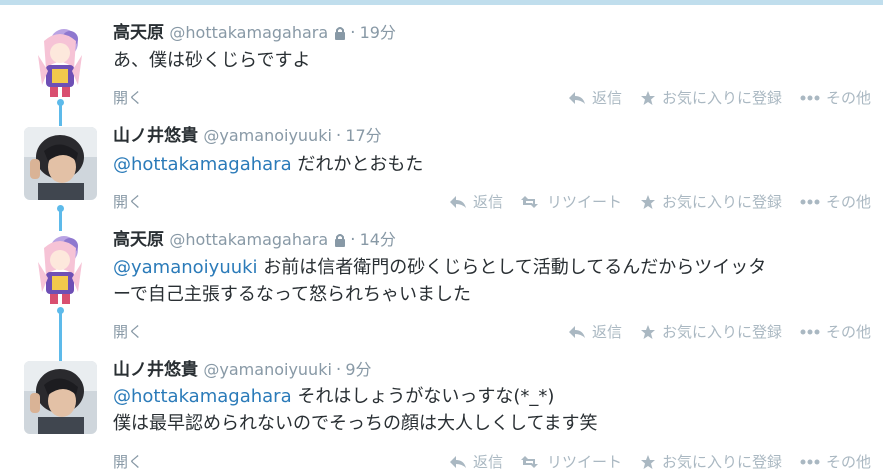 The height and width of the screenshot is (472, 883). I want to click on tweet-text: @hottakamagahara だれかとおもた, so click(488, 164).